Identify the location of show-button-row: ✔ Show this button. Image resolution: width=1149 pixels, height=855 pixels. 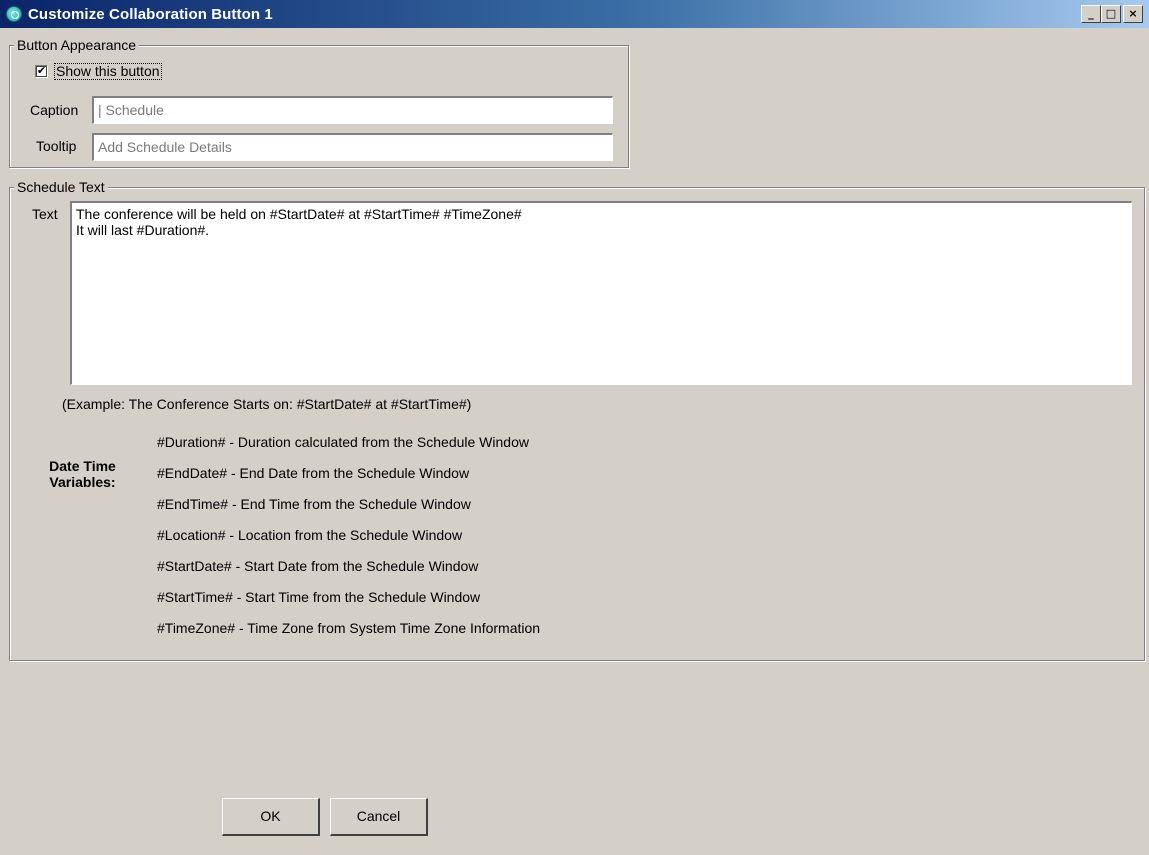
(98, 71).